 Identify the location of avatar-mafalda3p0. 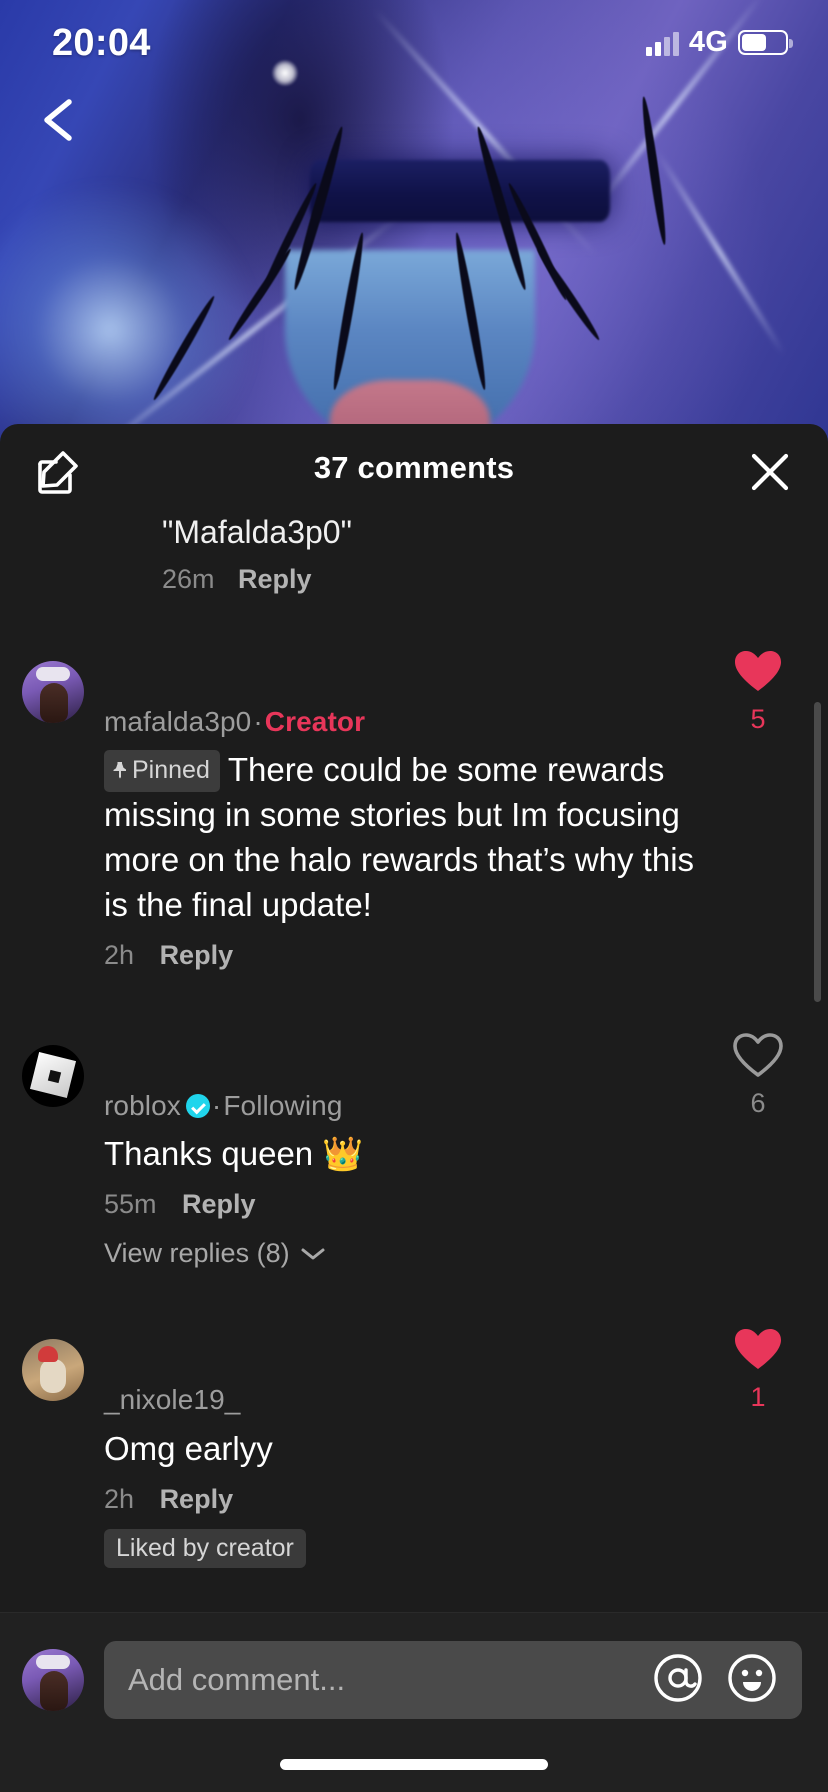
(53, 691).